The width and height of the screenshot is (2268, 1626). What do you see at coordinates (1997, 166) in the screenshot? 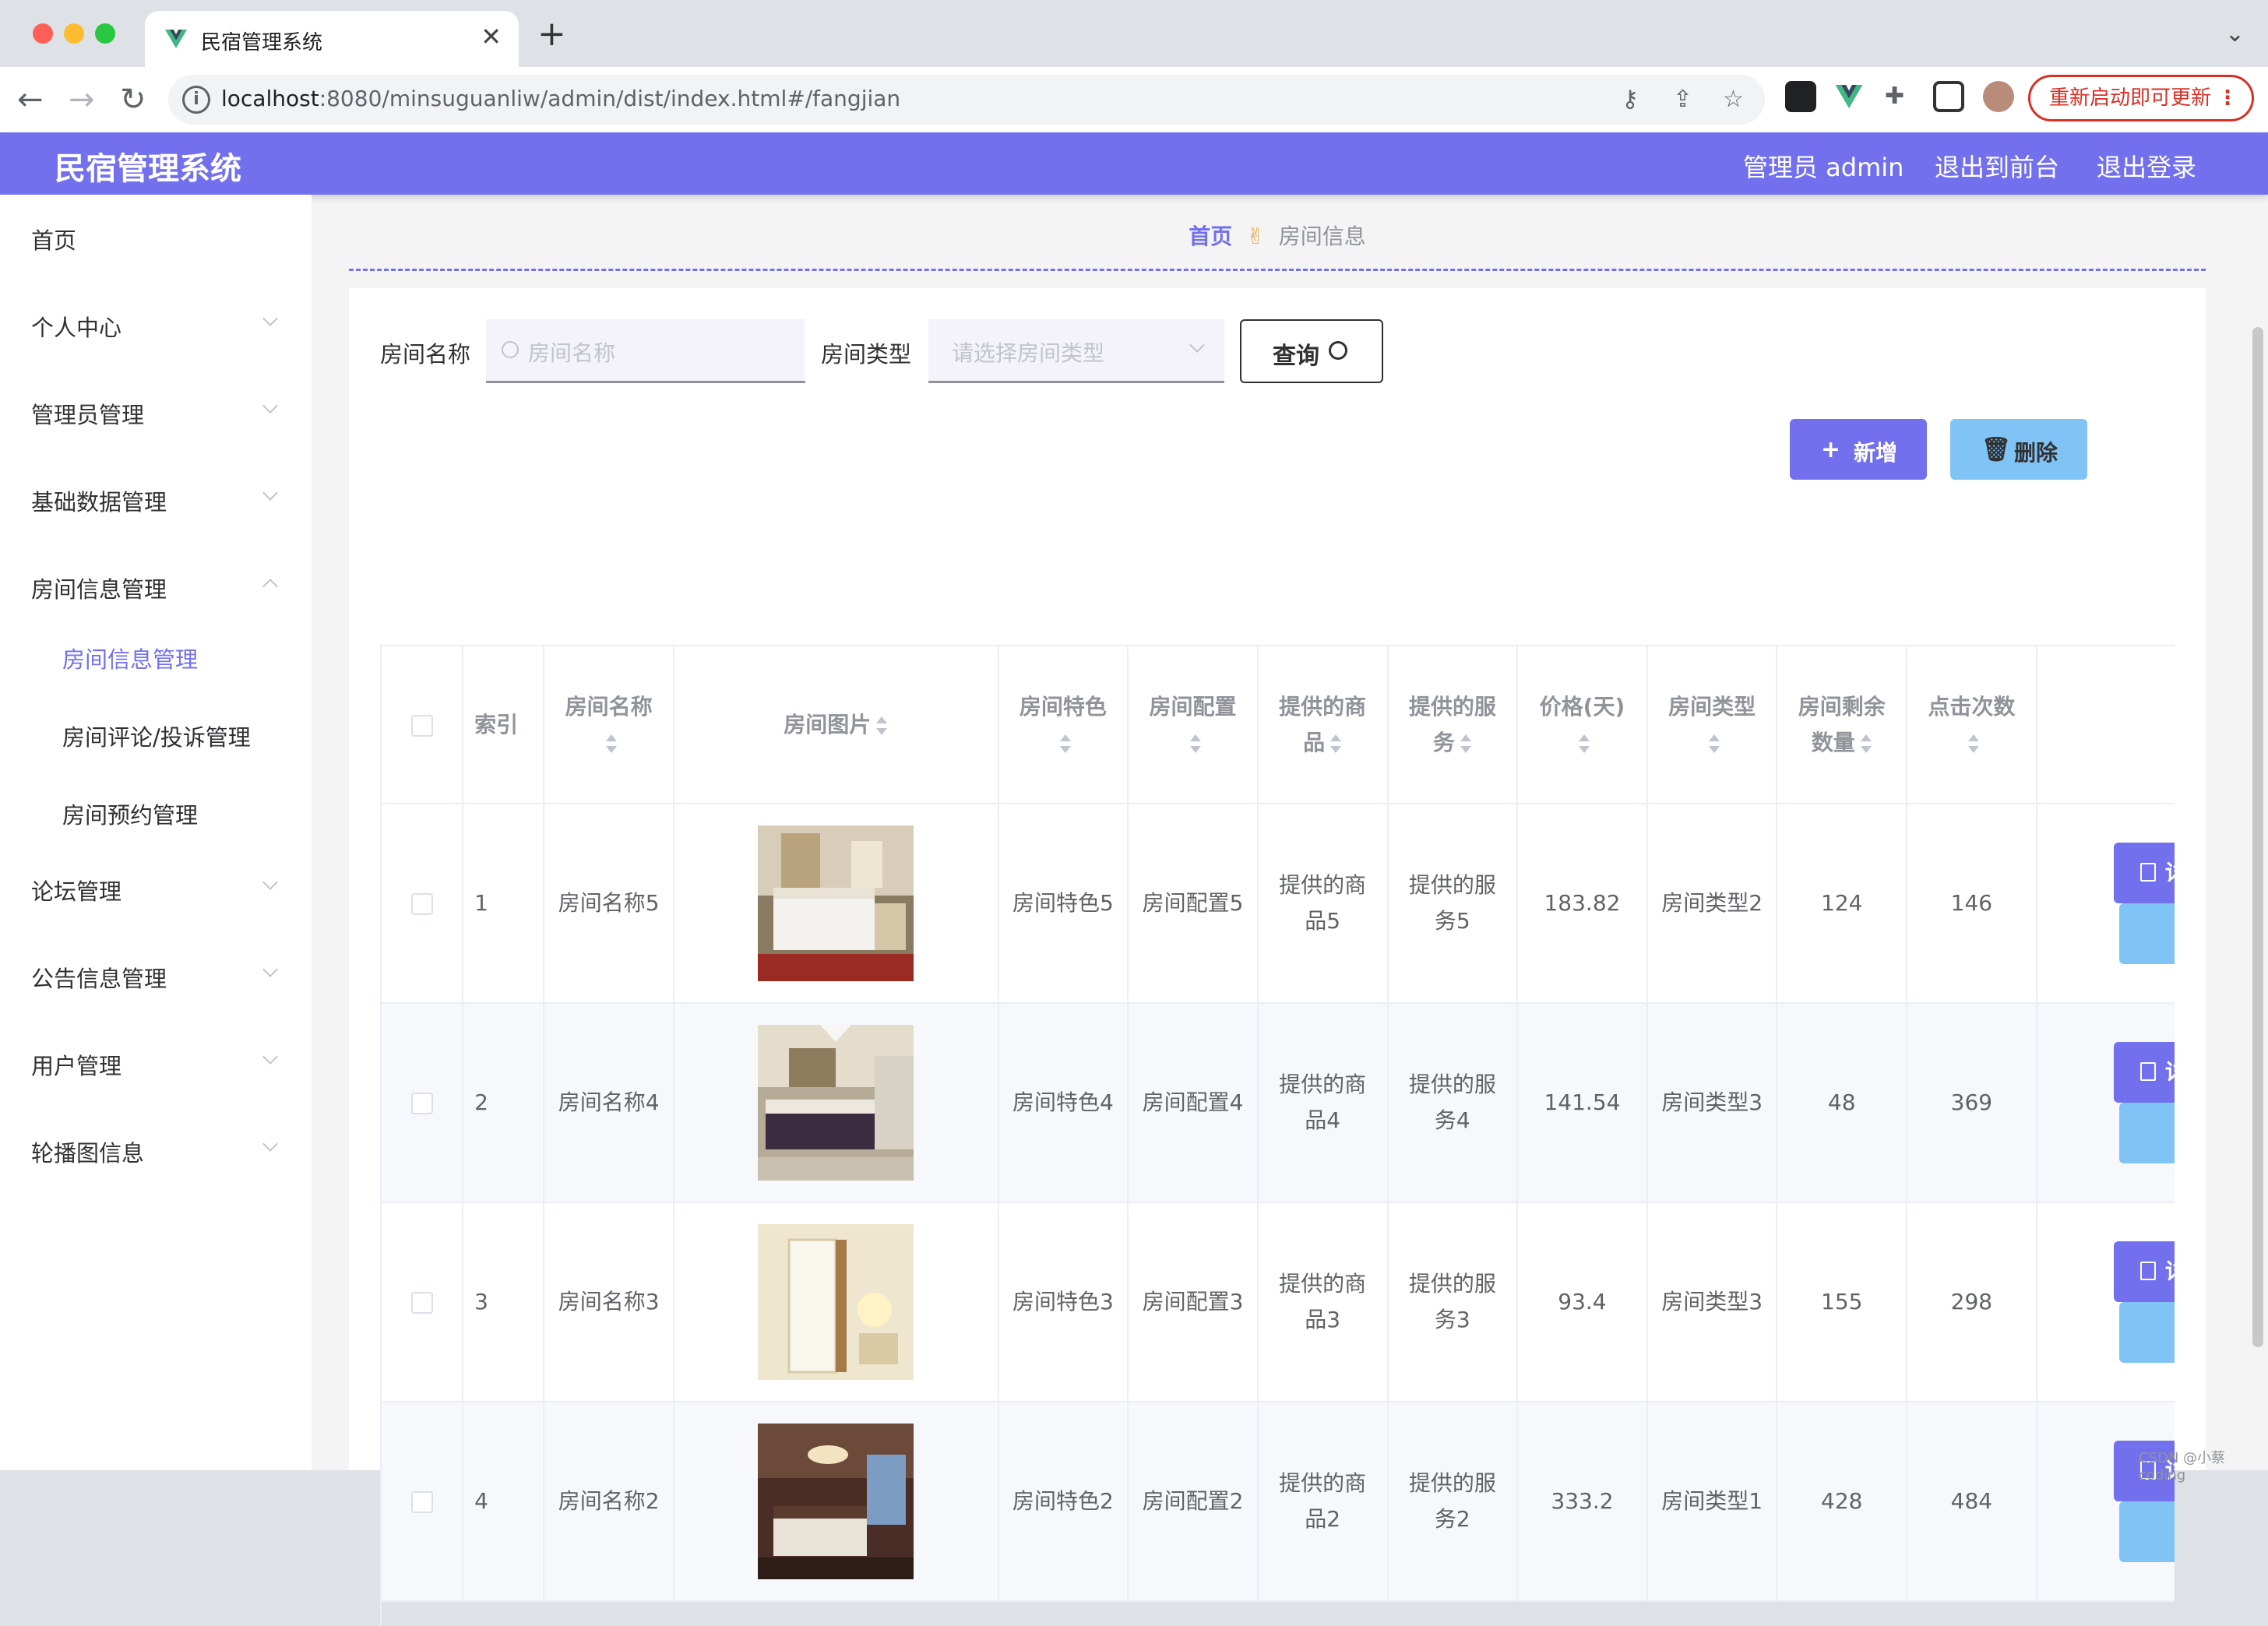
I see `front-link: 退出到前台` at bounding box center [1997, 166].